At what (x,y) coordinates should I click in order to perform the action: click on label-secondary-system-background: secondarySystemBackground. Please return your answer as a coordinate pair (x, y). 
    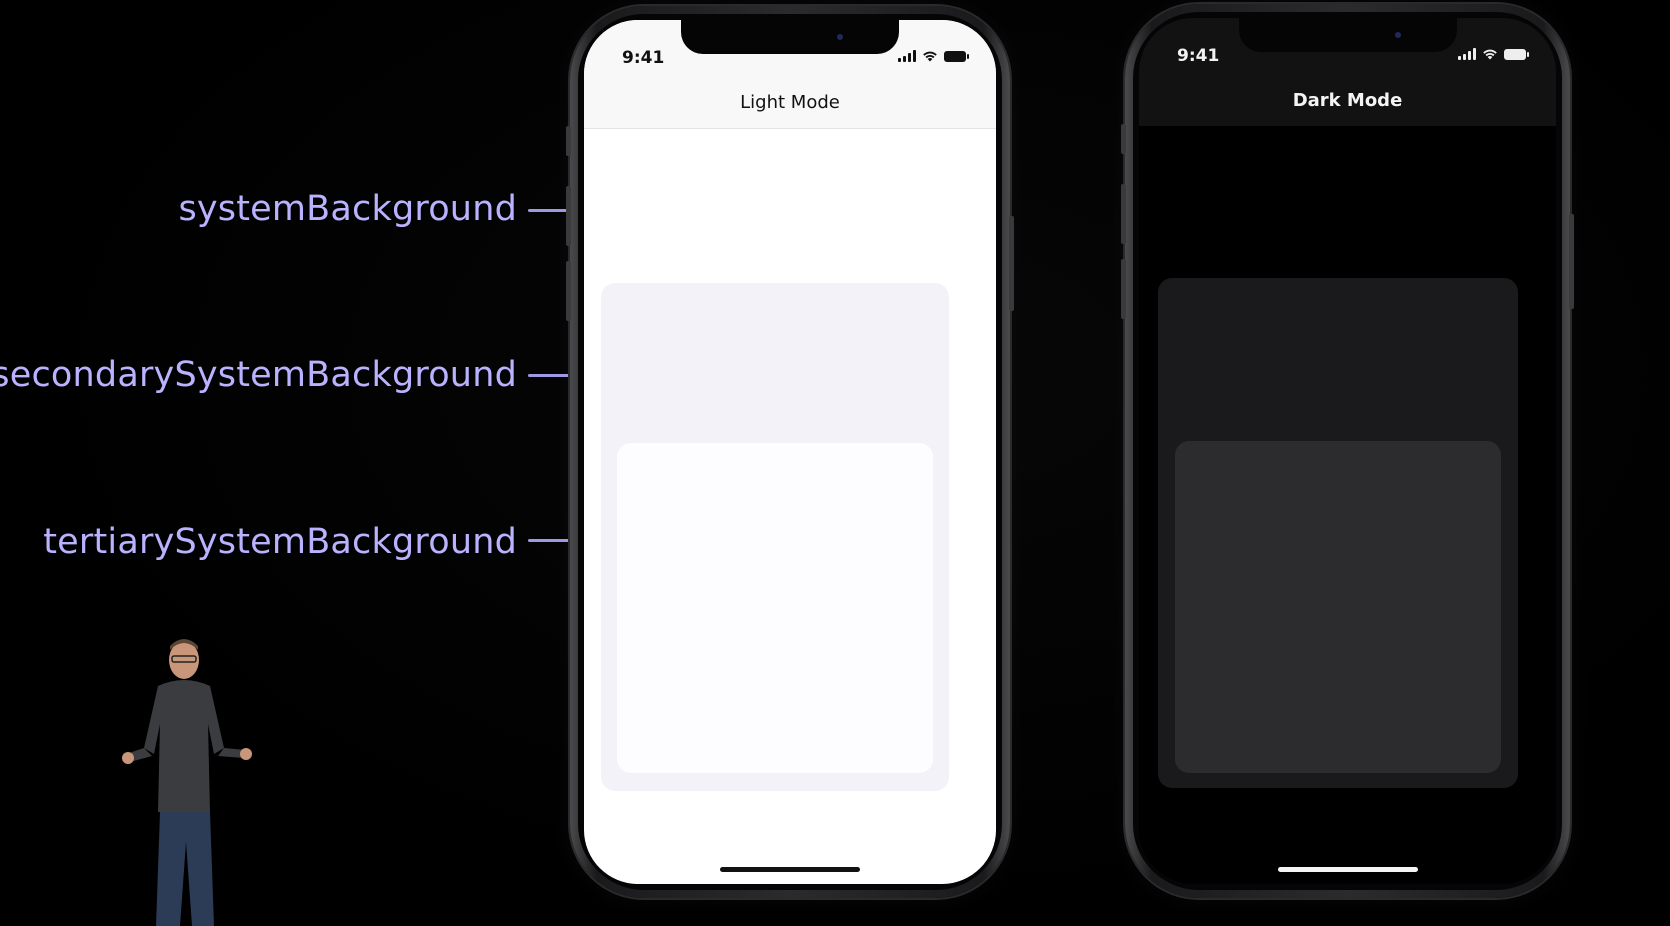
    Looking at the image, I should click on (258, 375).